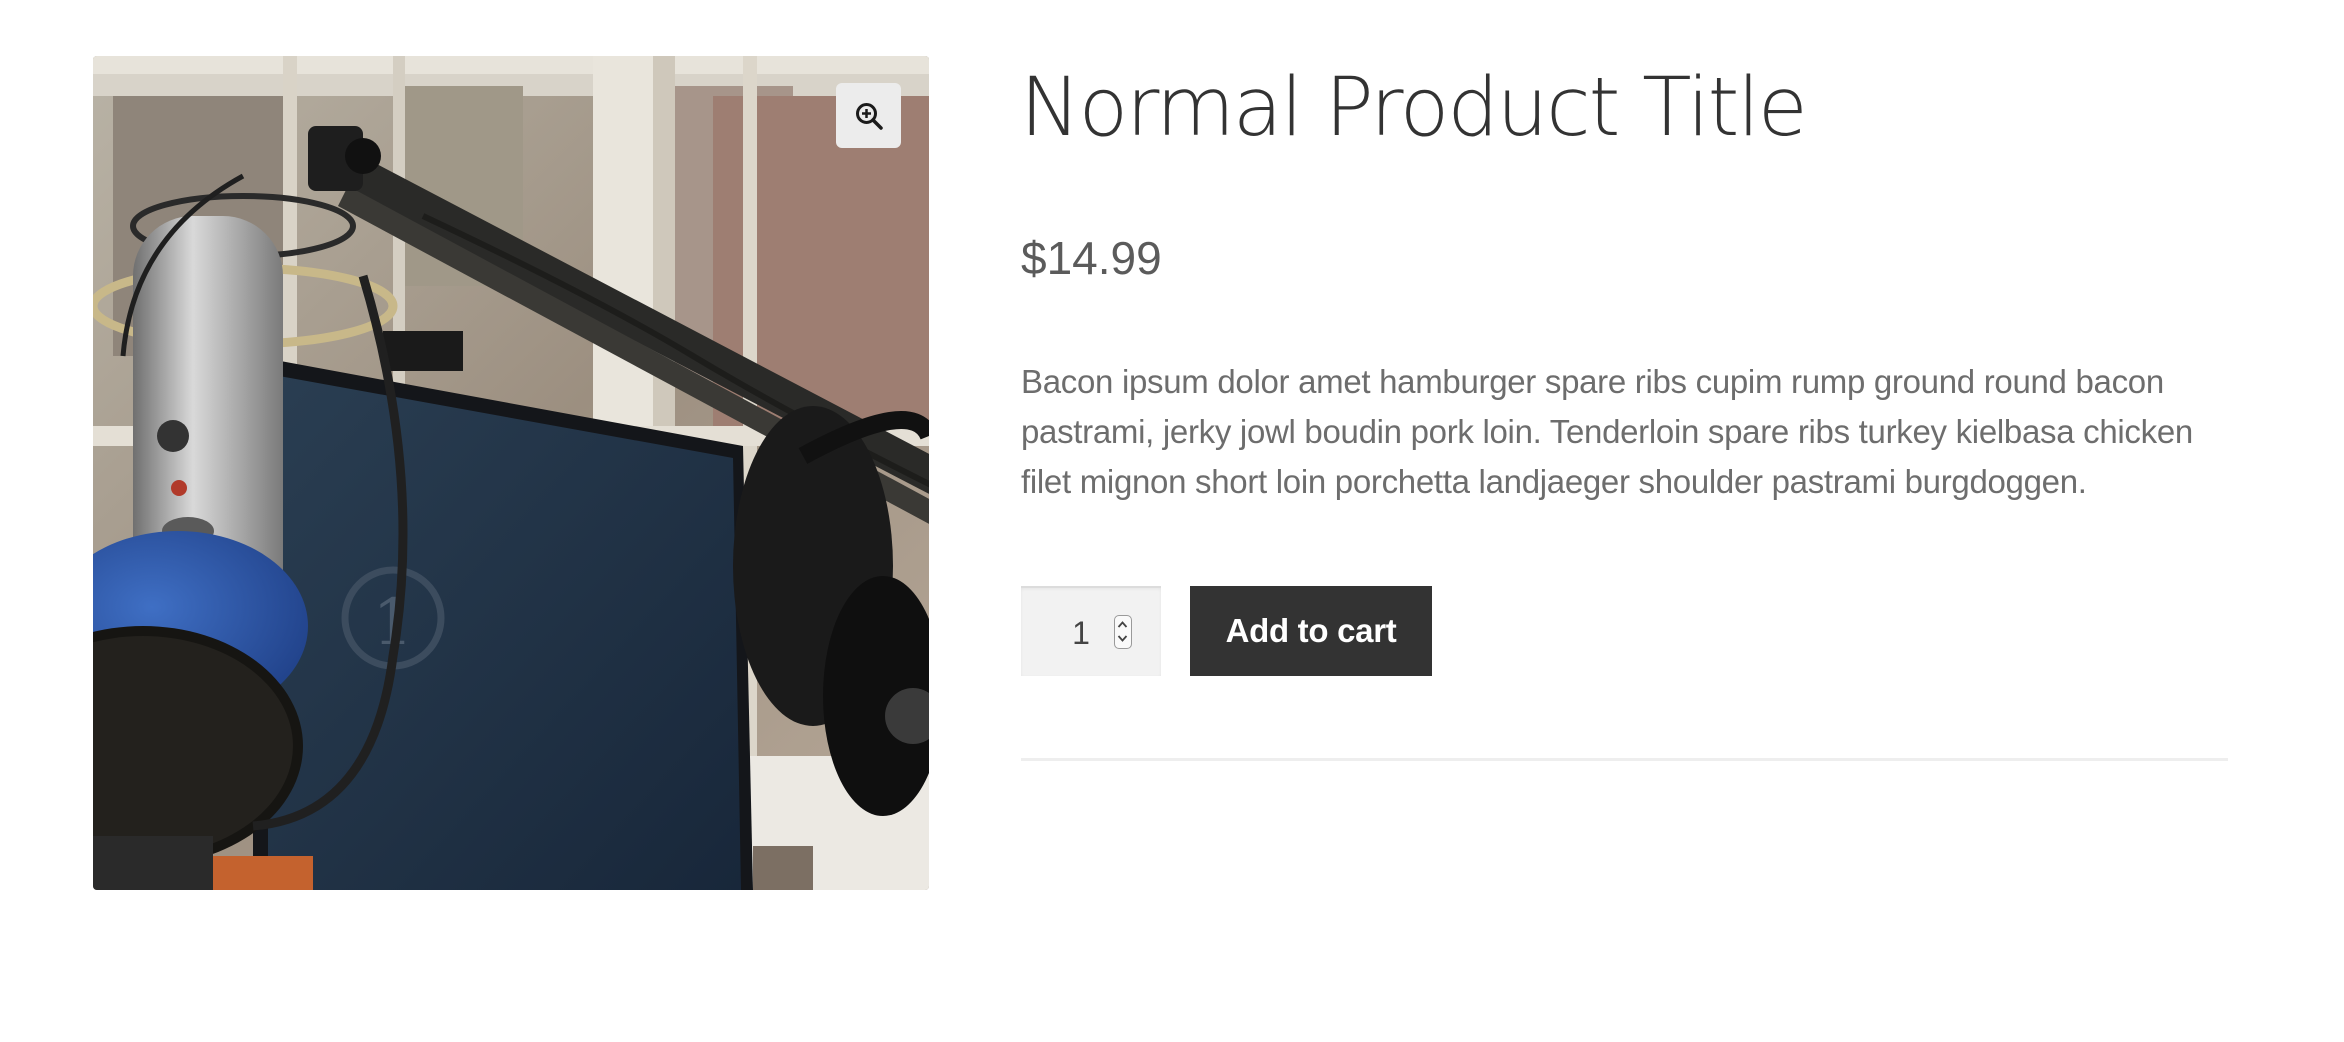 This screenshot has height=1042, width=2344. I want to click on quantity-value: 1, so click(1081, 633).